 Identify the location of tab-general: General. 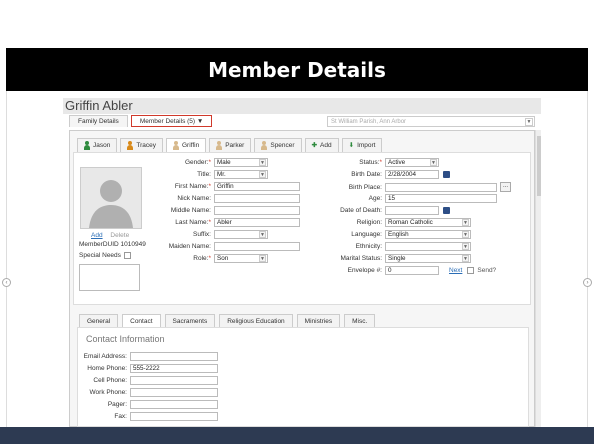
(99, 321).